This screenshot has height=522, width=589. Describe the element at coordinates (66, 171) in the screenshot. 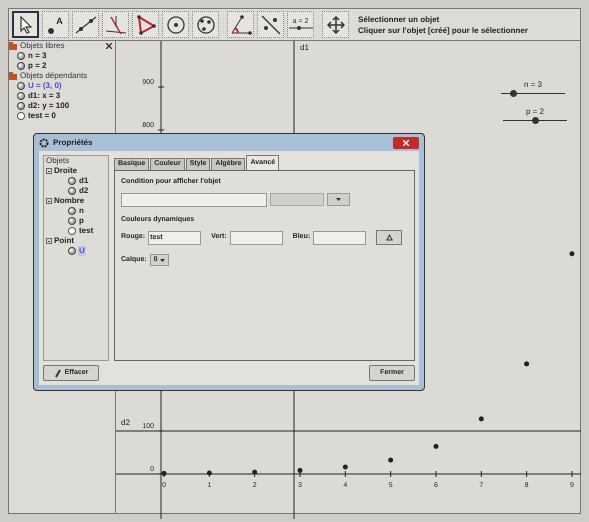

I see `tree-category: Droite` at that location.